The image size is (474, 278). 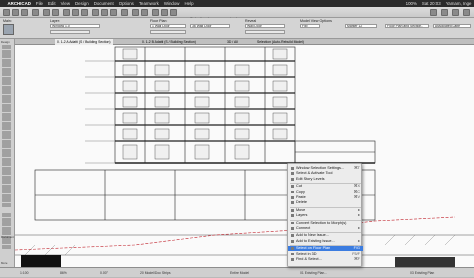 What do you see at coordinates (148, 3) in the screenshot?
I see `menu-teamwork: Teamwork` at bounding box center [148, 3].